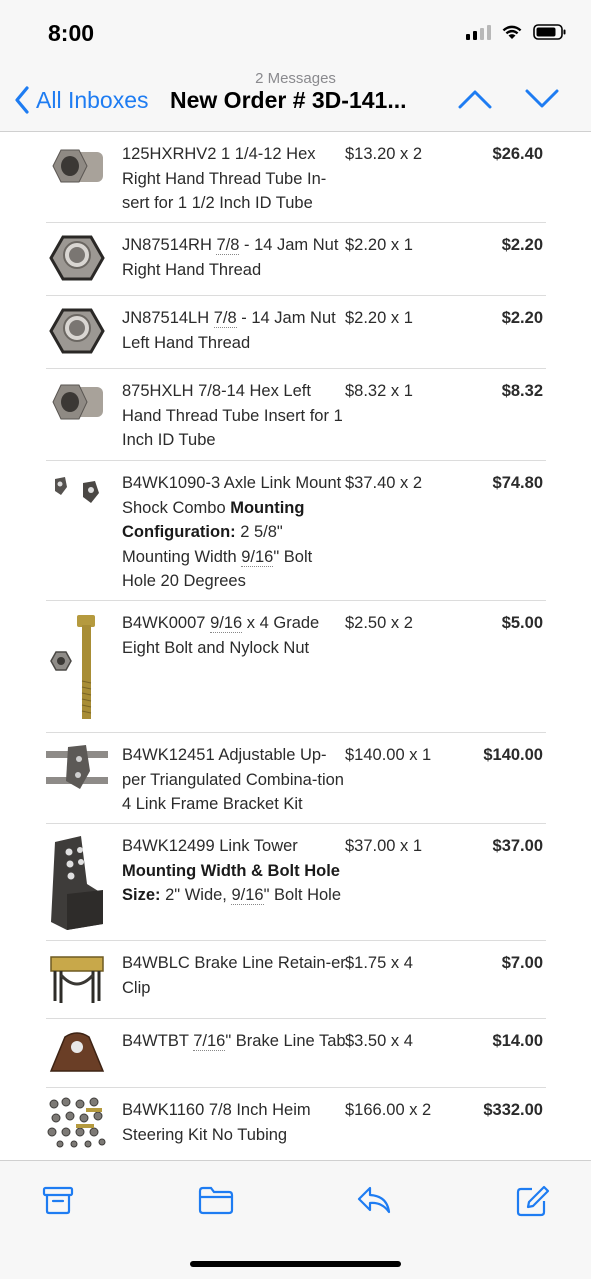  Describe the element at coordinates (512, 32) in the screenshot. I see `wifi-icon` at that location.